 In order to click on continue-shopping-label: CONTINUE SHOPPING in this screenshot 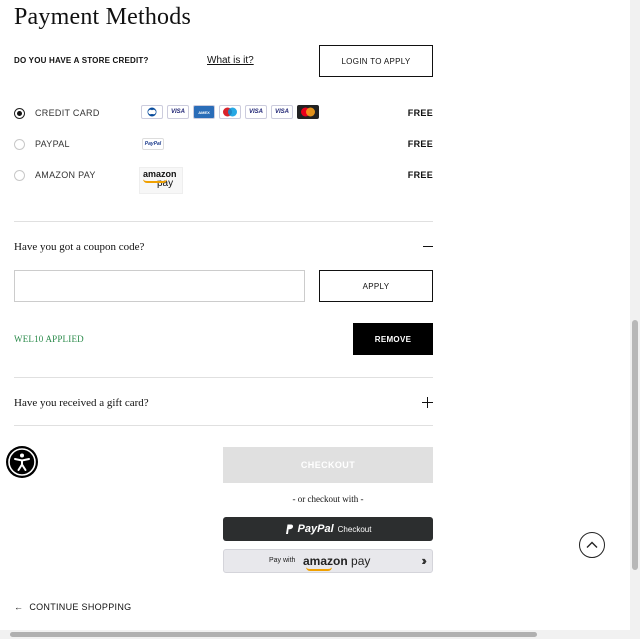, I will do `click(80, 607)`.